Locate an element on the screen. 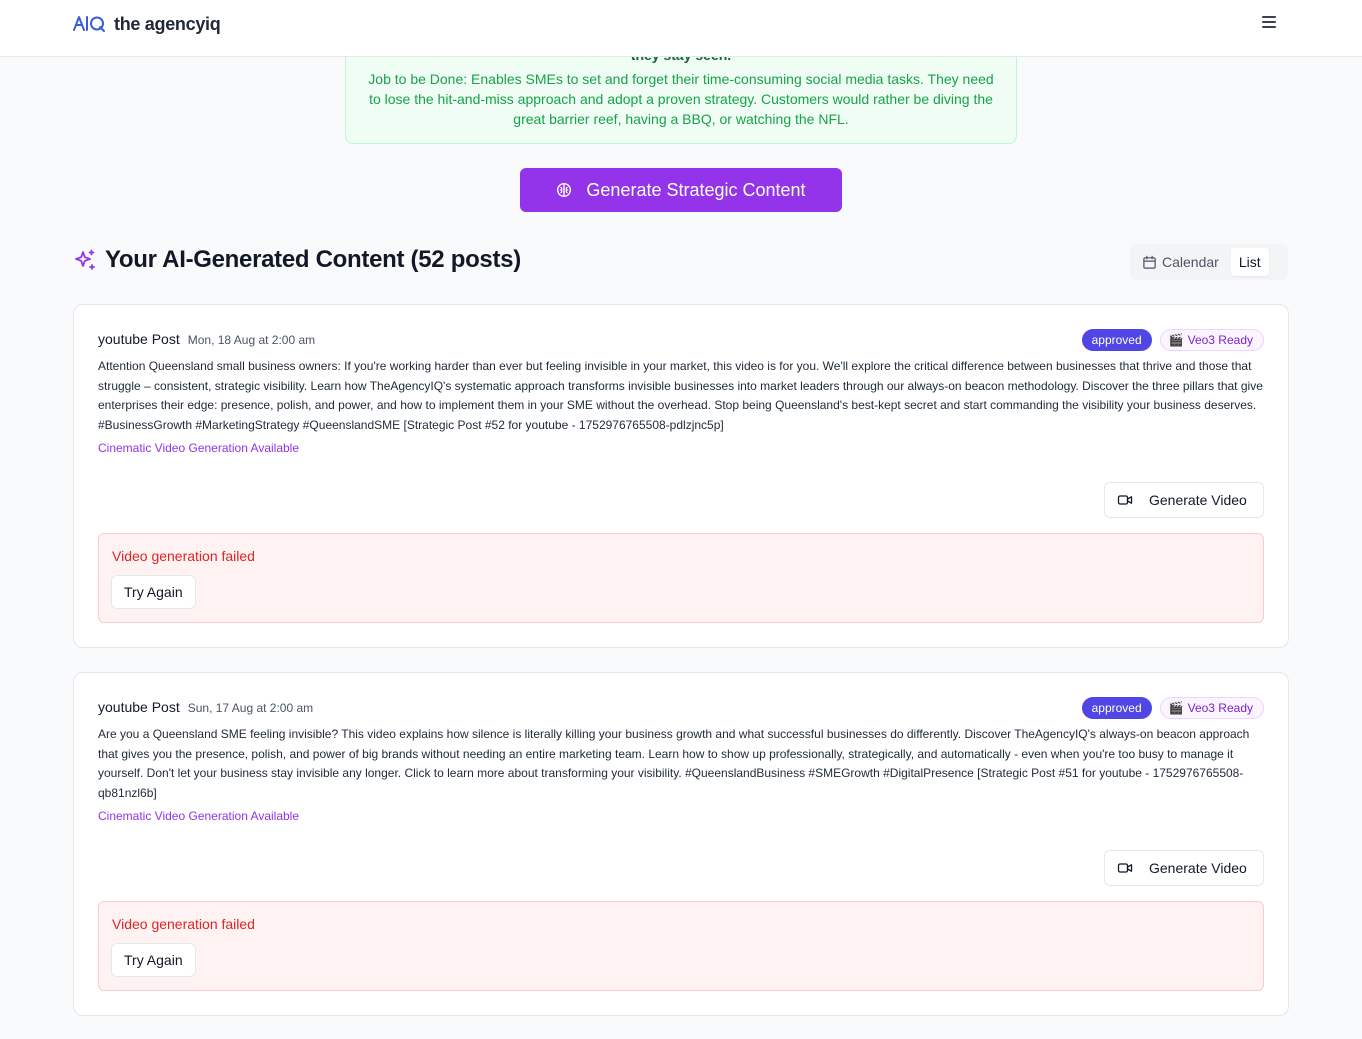  hamburger-menu-icon is located at coordinates (1269, 23).